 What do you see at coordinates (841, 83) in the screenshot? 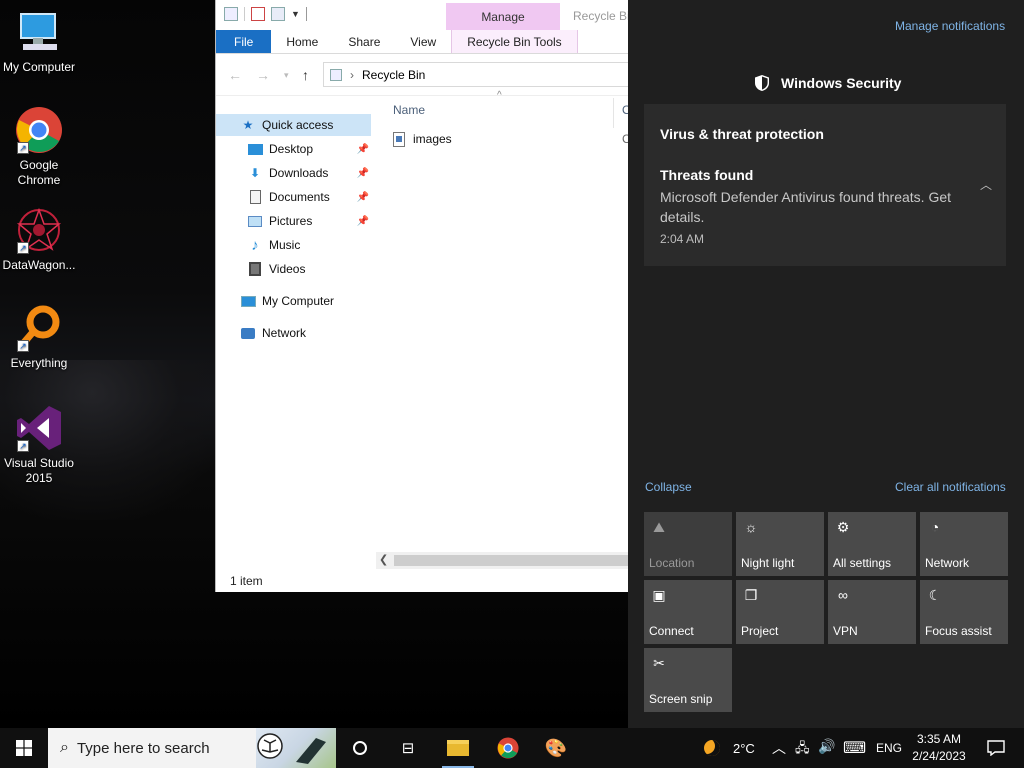
I see `app-name: Windows Security` at bounding box center [841, 83].